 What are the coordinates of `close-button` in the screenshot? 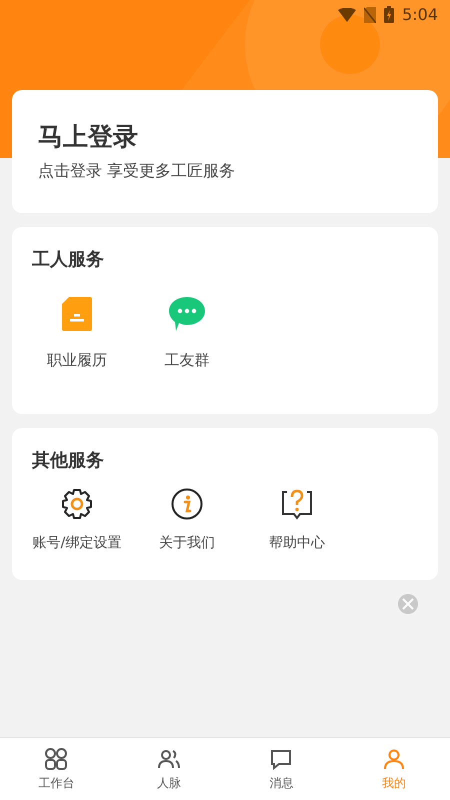 It's located at (408, 604).